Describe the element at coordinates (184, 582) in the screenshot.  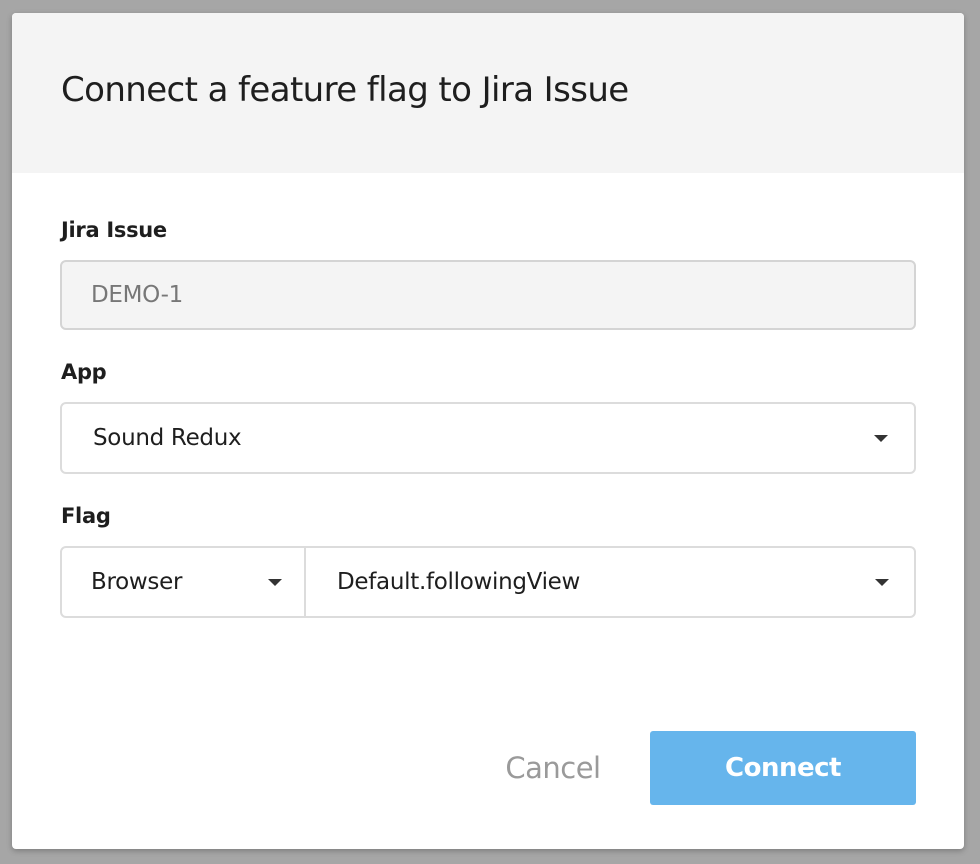
I see `flag-platform-select: Browser` at that location.